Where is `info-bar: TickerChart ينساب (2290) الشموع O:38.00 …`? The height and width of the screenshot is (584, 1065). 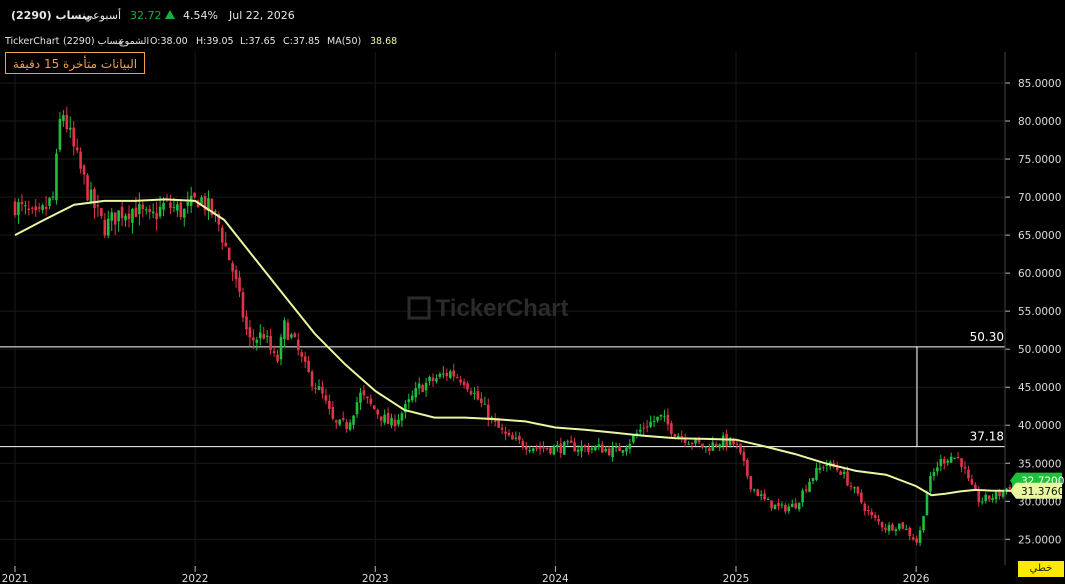
info-bar: TickerChart ينساب (2290) الشموع O:38.00 … is located at coordinates (532, 41).